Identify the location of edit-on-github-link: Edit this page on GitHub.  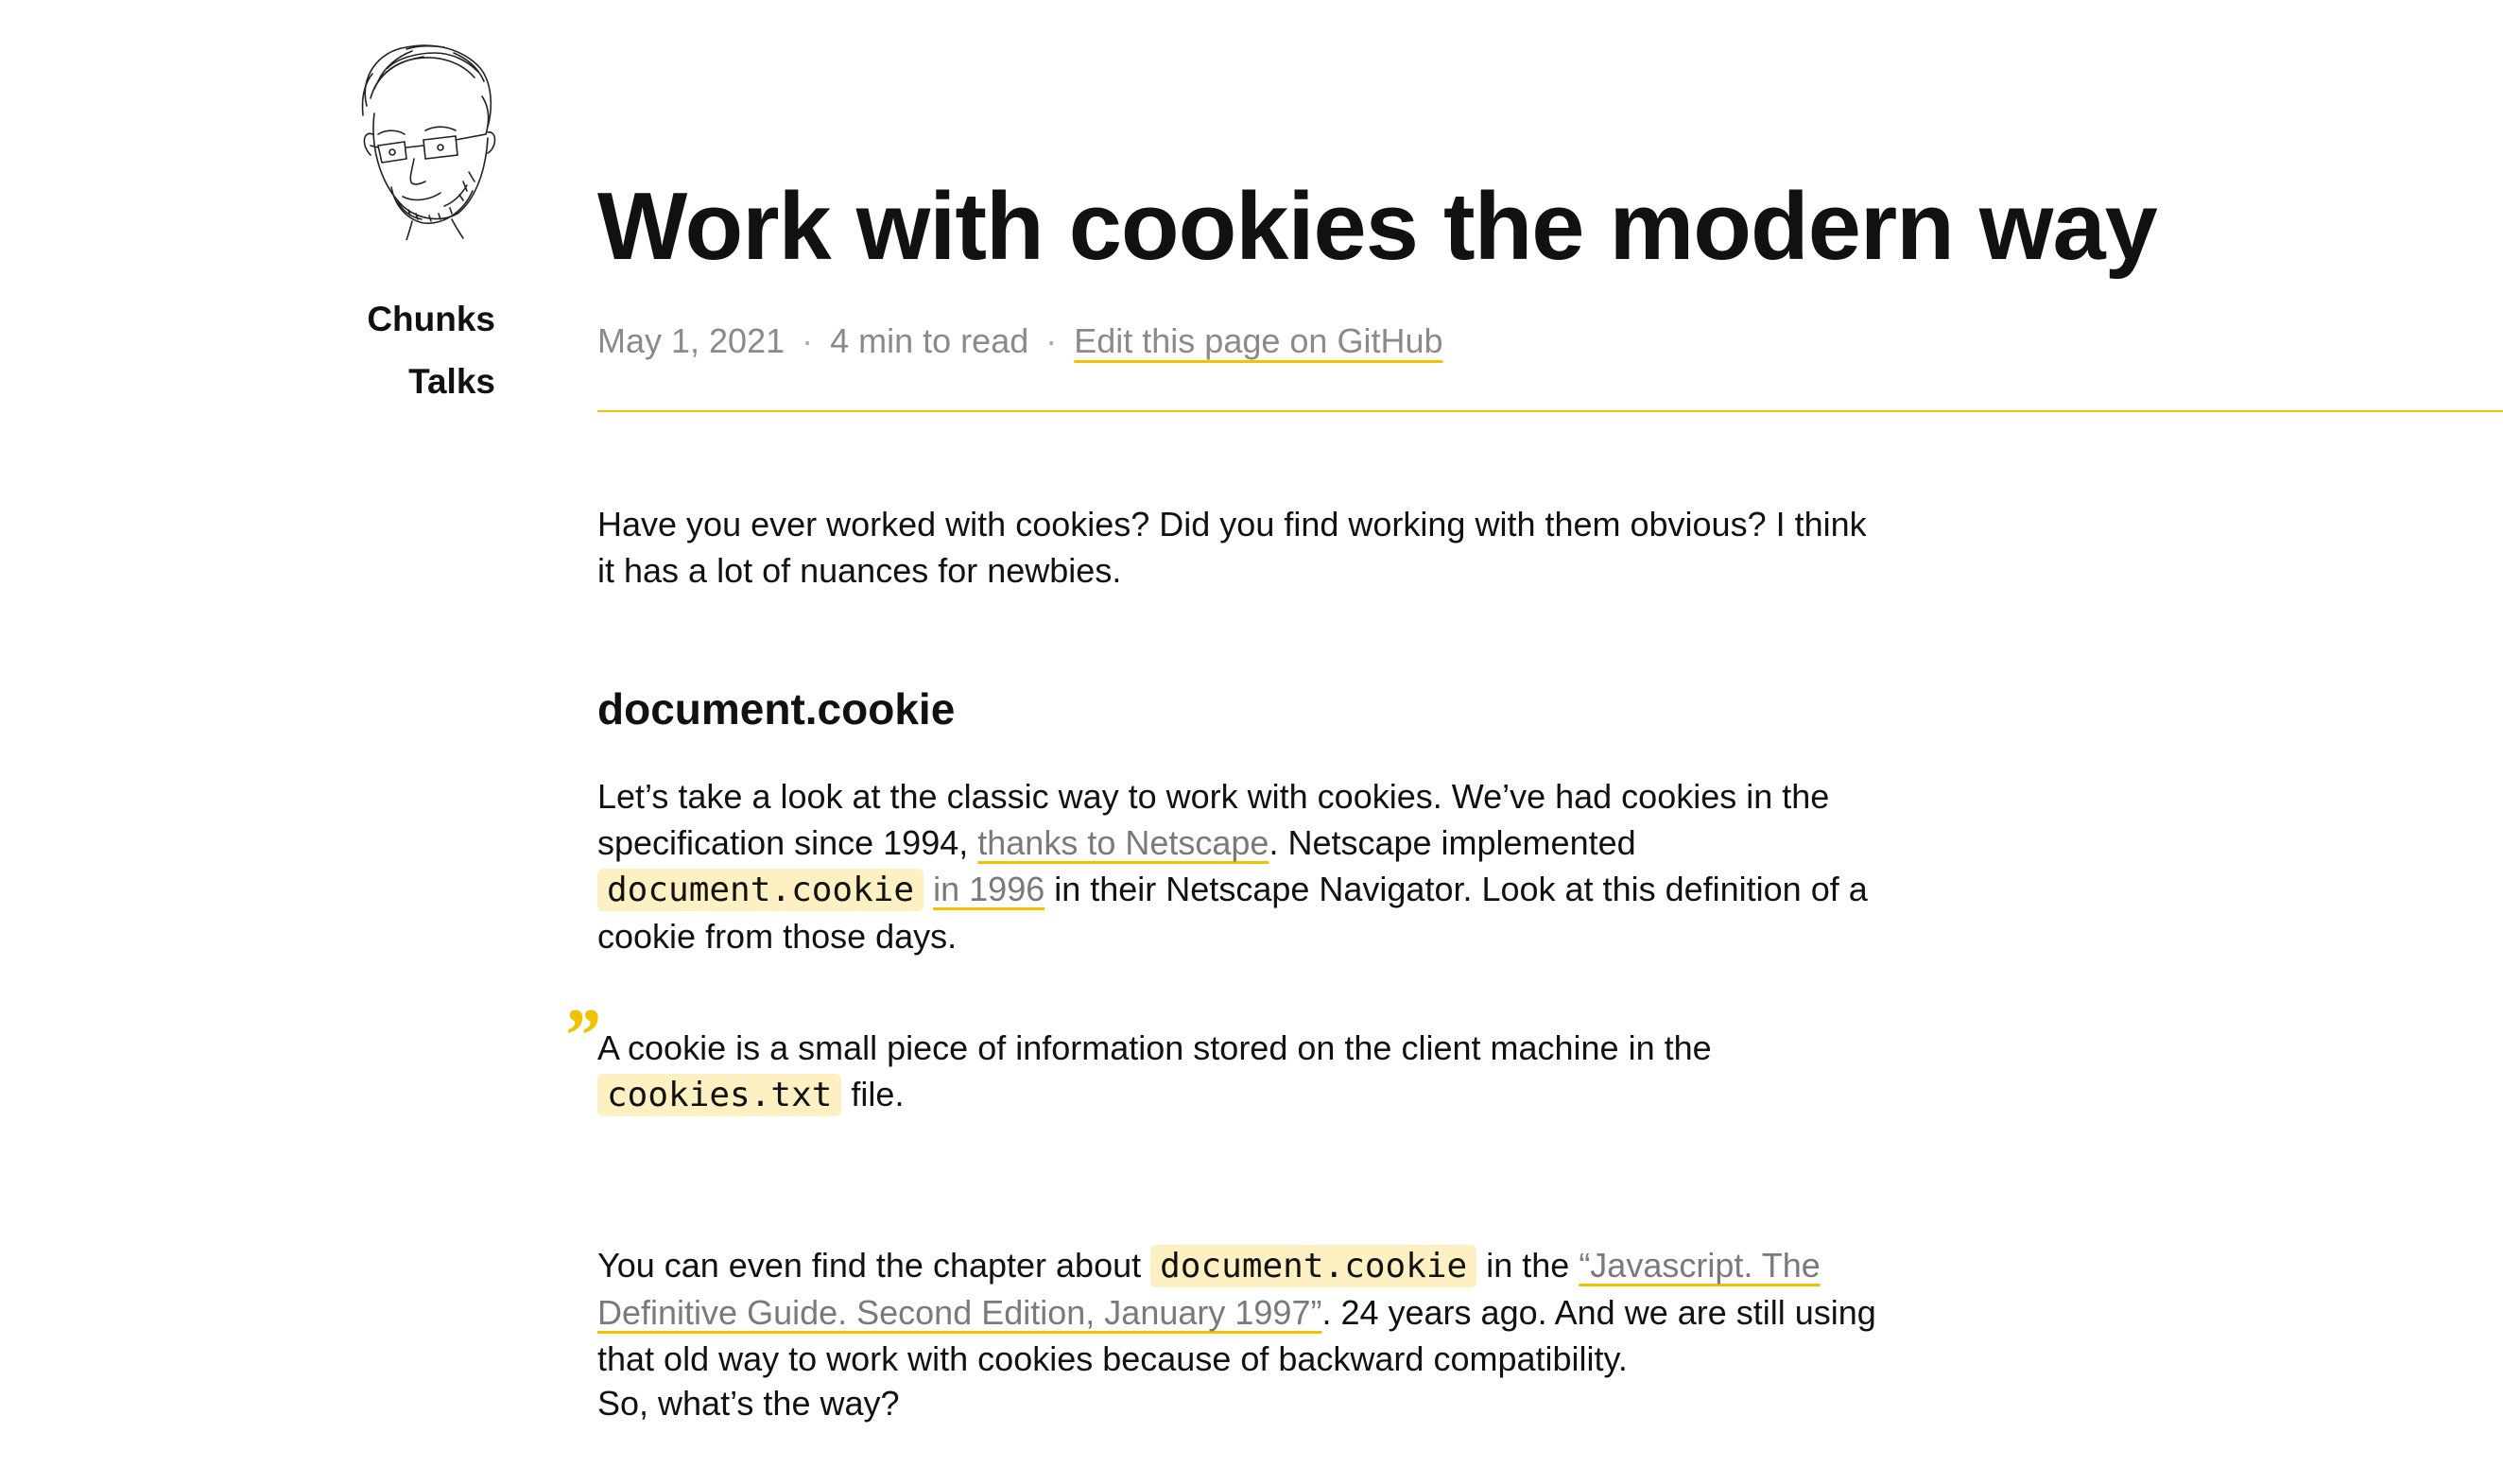
(1258, 341).